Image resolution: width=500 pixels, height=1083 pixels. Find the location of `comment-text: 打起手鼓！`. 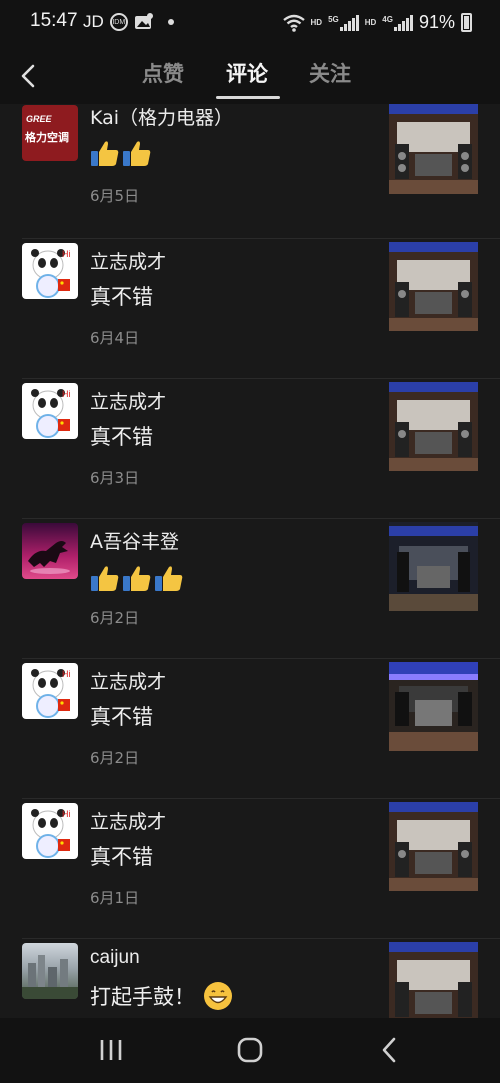

comment-text: 打起手鼓！ is located at coordinates (161, 996).